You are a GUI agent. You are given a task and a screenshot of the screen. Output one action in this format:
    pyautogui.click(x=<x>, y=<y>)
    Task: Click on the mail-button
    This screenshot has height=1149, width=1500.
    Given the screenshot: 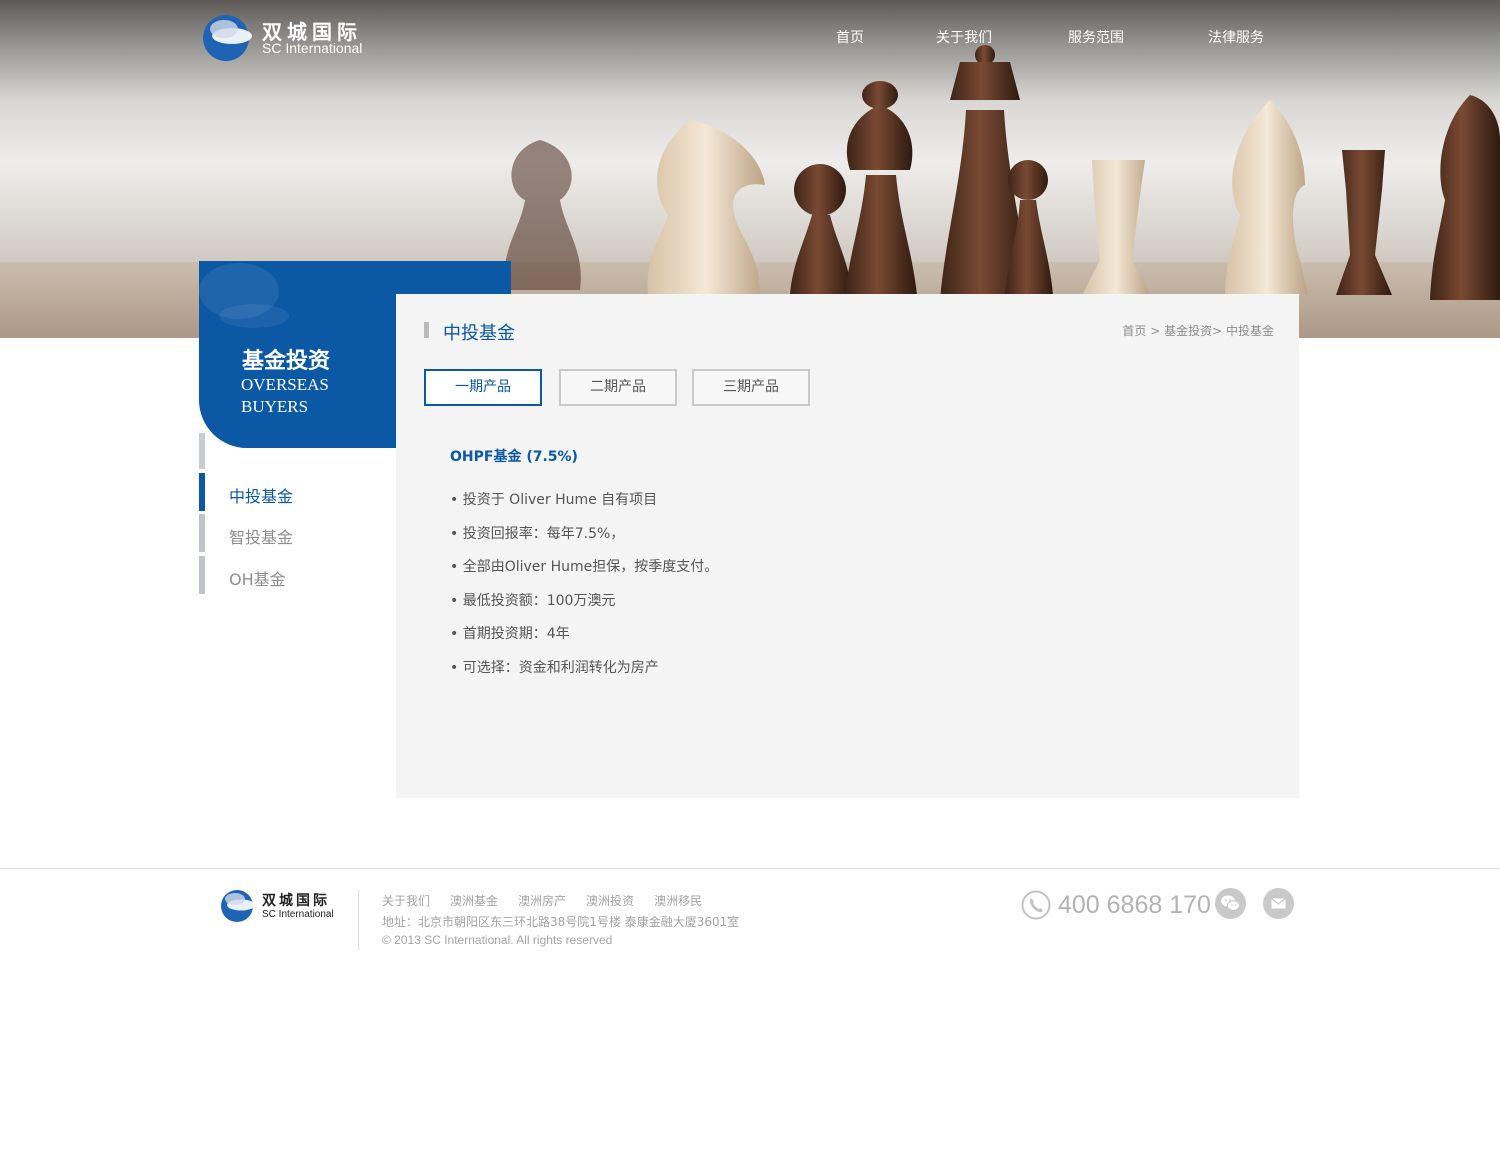 What is the action you would take?
    pyautogui.click(x=1278, y=903)
    